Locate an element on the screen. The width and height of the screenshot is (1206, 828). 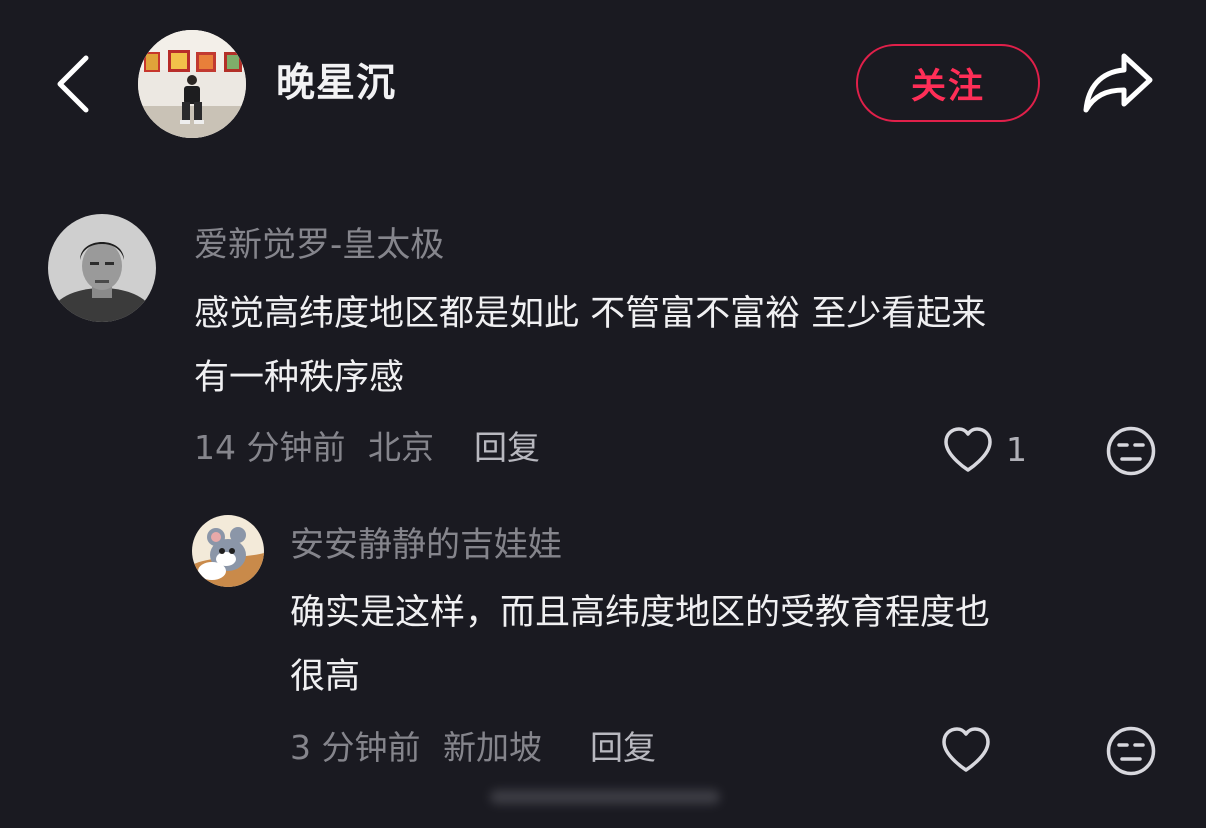
share-button is located at coordinates (1118, 83).